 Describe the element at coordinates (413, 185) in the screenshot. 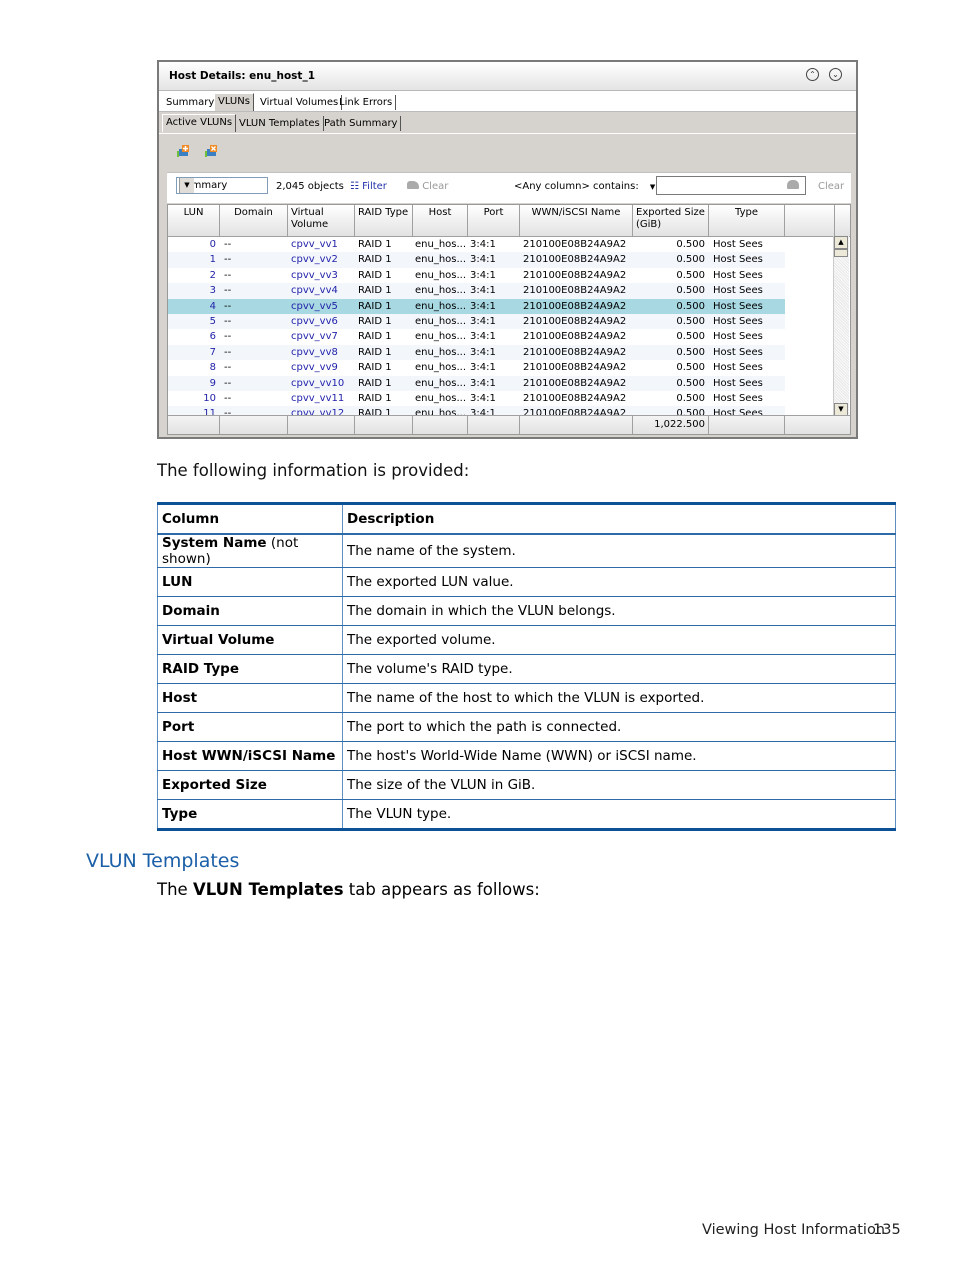

I see `clear-filter-icon` at that location.